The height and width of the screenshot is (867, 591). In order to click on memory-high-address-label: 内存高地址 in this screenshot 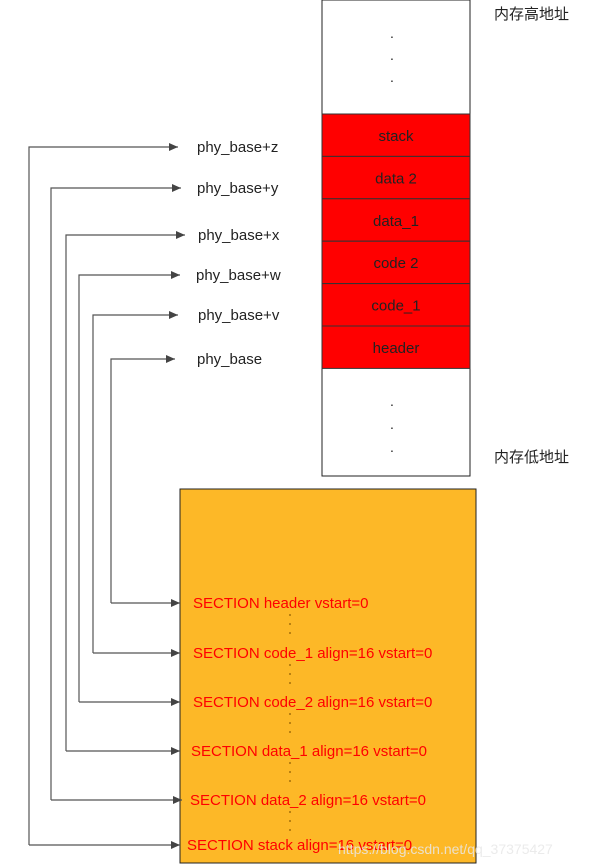, I will do `click(531, 14)`.